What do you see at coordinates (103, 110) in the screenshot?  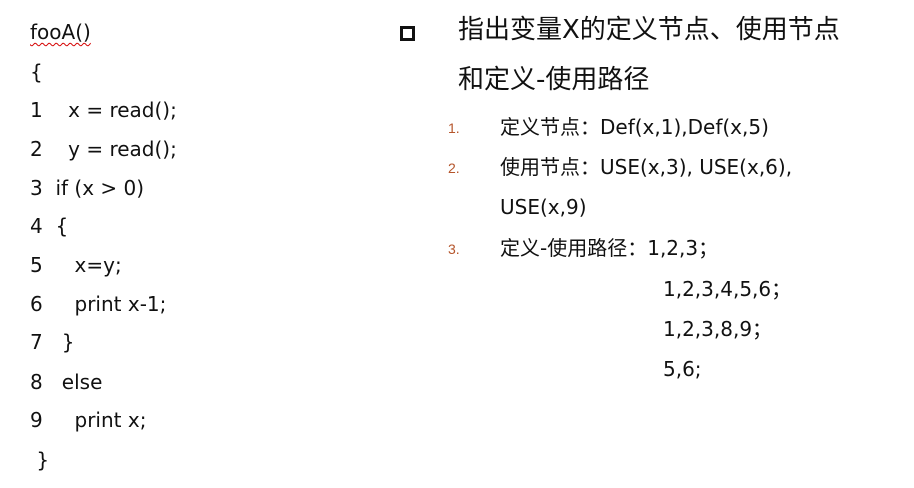 I see `code-line-2: 1 x = read();` at bounding box center [103, 110].